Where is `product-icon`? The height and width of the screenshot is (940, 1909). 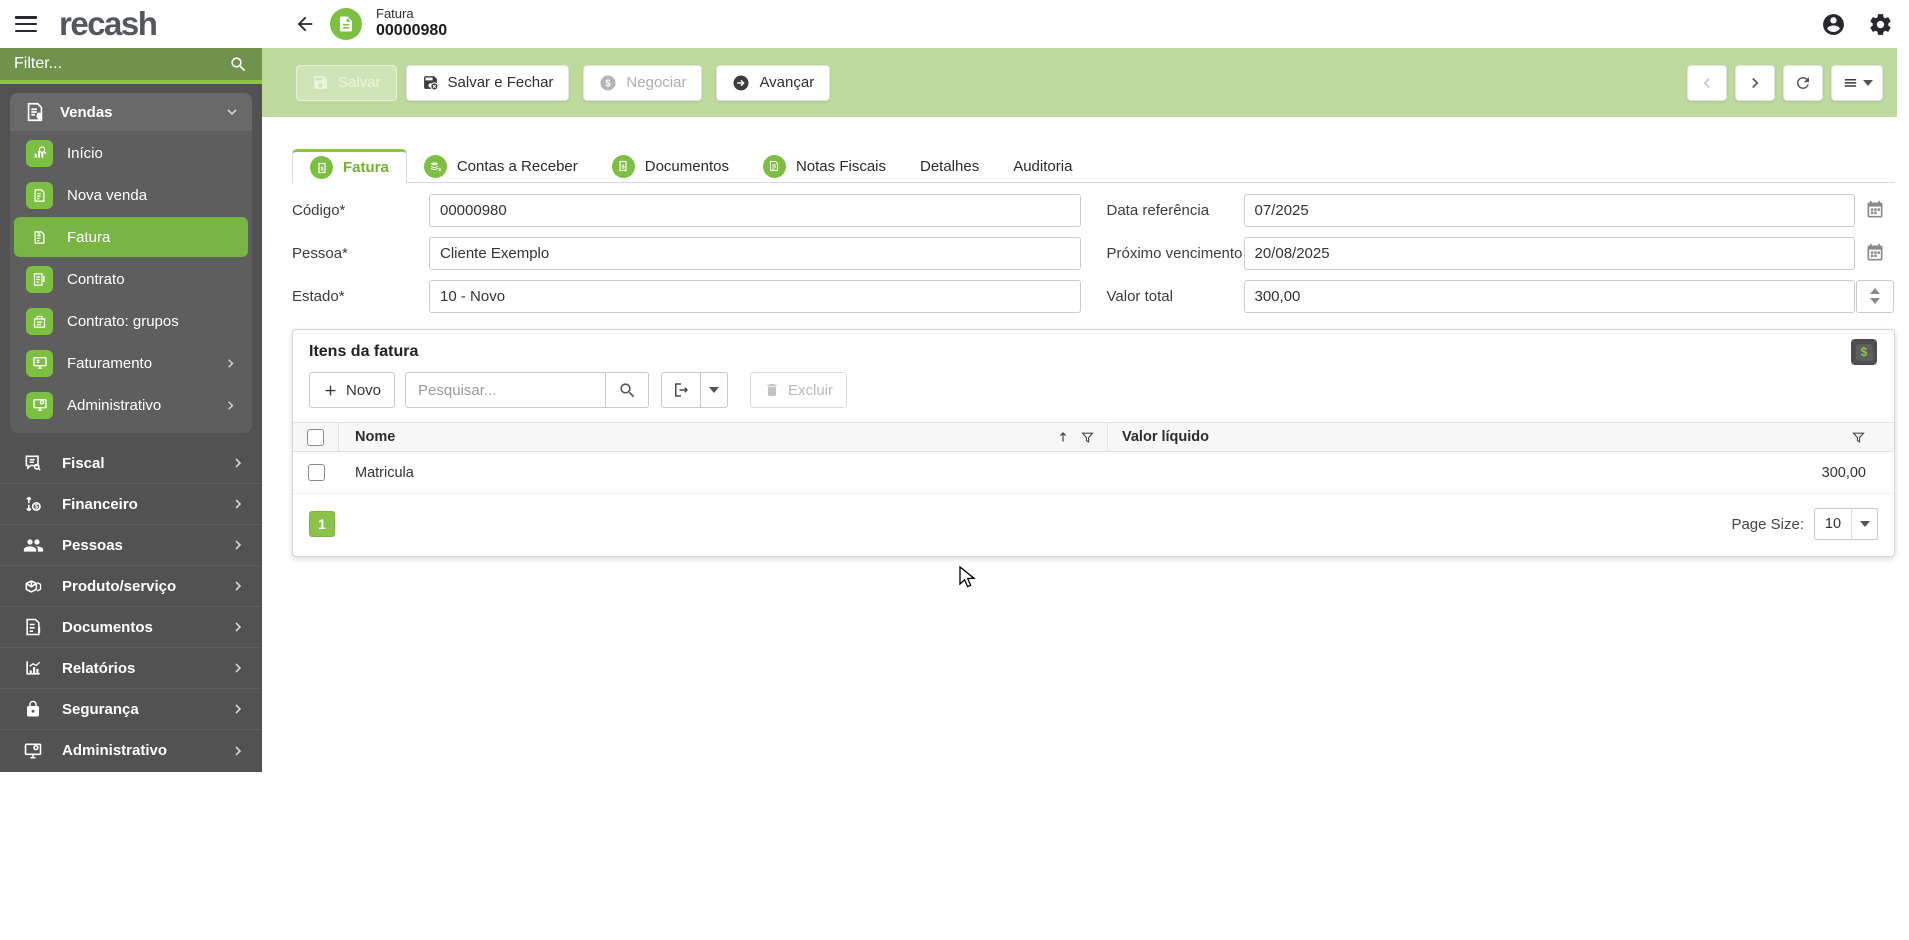
product-icon is located at coordinates (33, 586).